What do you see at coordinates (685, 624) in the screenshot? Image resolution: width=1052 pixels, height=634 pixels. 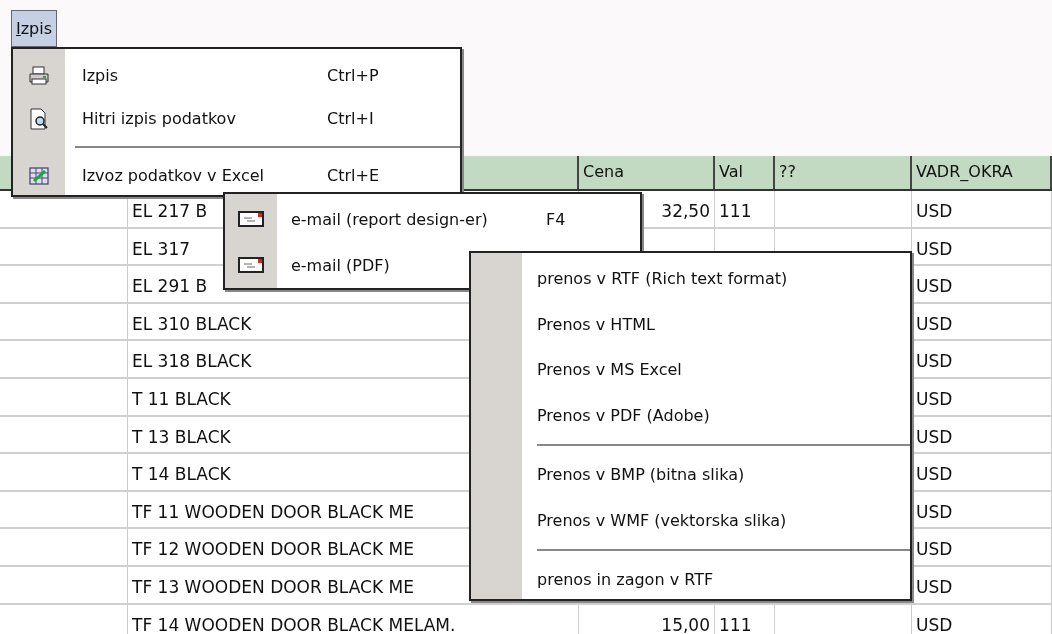 I see `table-cell: 15,00` at bounding box center [685, 624].